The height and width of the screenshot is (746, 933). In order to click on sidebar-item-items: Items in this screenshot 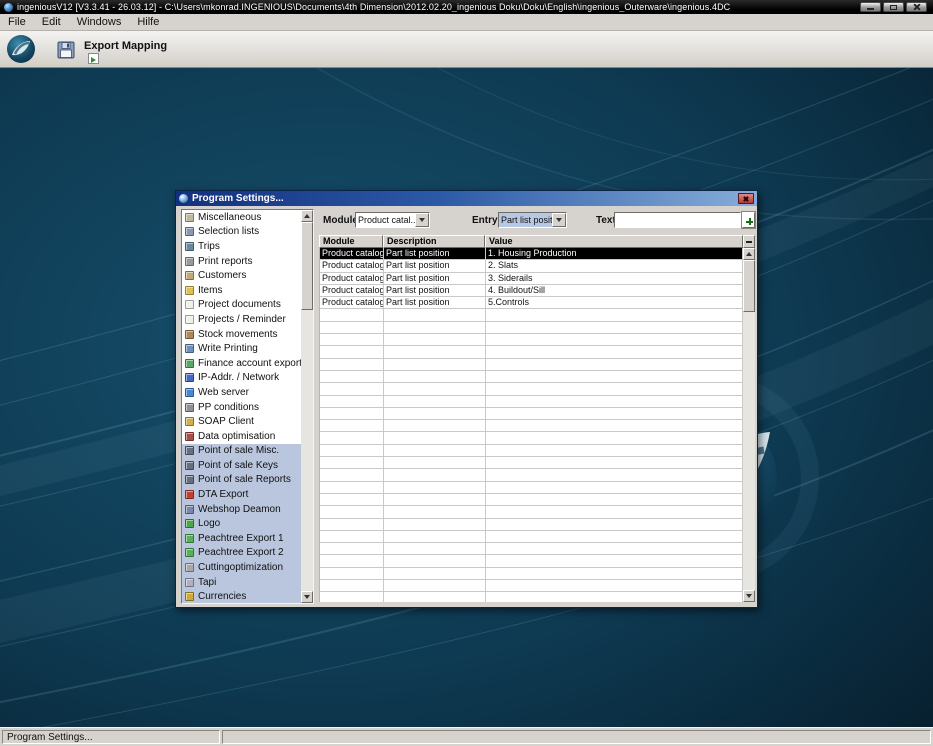, I will do `click(241, 290)`.